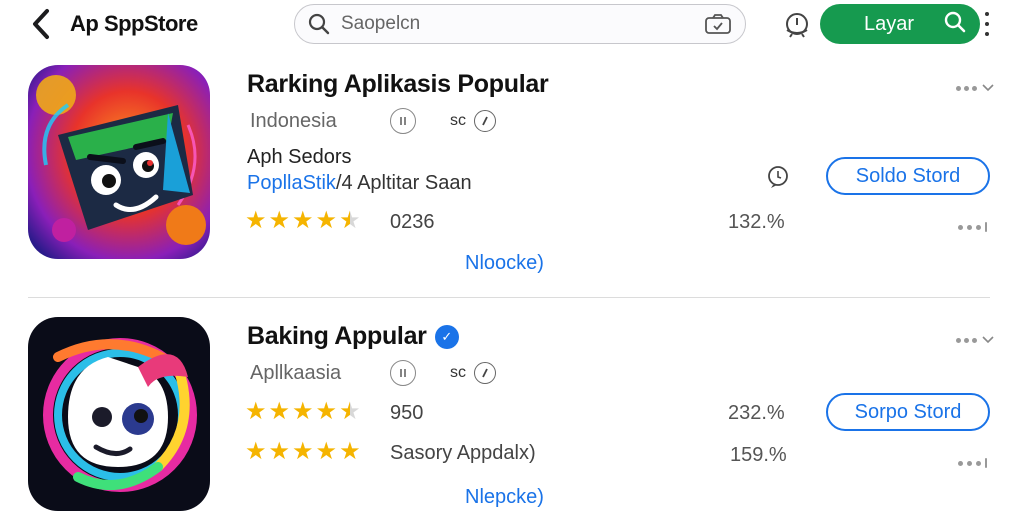 The height and width of the screenshot is (512, 1024). What do you see at coordinates (758, 455) in the screenshot?
I see `percent-value-secondary: 159.%` at bounding box center [758, 455].